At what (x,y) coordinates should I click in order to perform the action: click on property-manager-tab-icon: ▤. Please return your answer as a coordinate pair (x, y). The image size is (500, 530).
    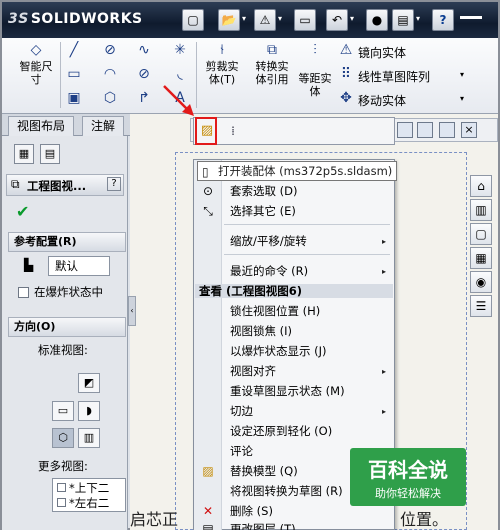
    Looking at the image, I should click on (50, 154).